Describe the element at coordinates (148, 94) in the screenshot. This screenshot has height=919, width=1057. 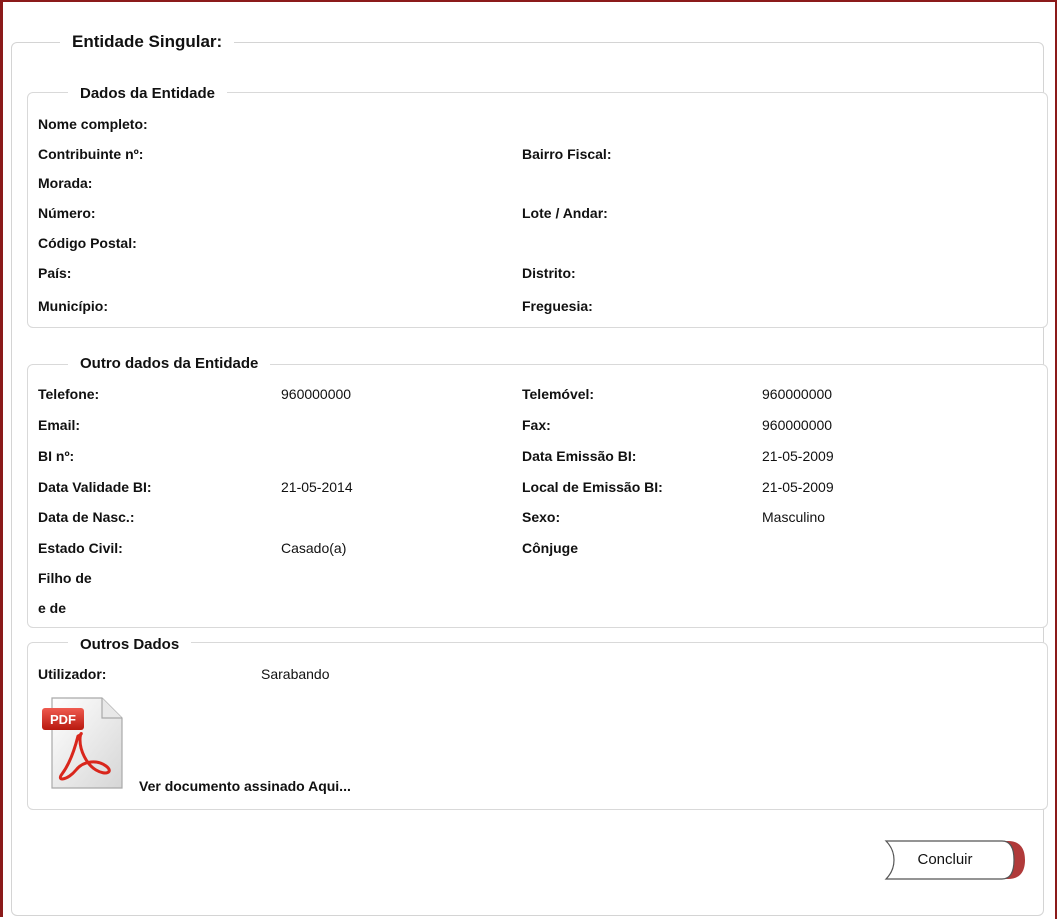
I see `dados-entidade-legend: Dados da Entidade` at that location.